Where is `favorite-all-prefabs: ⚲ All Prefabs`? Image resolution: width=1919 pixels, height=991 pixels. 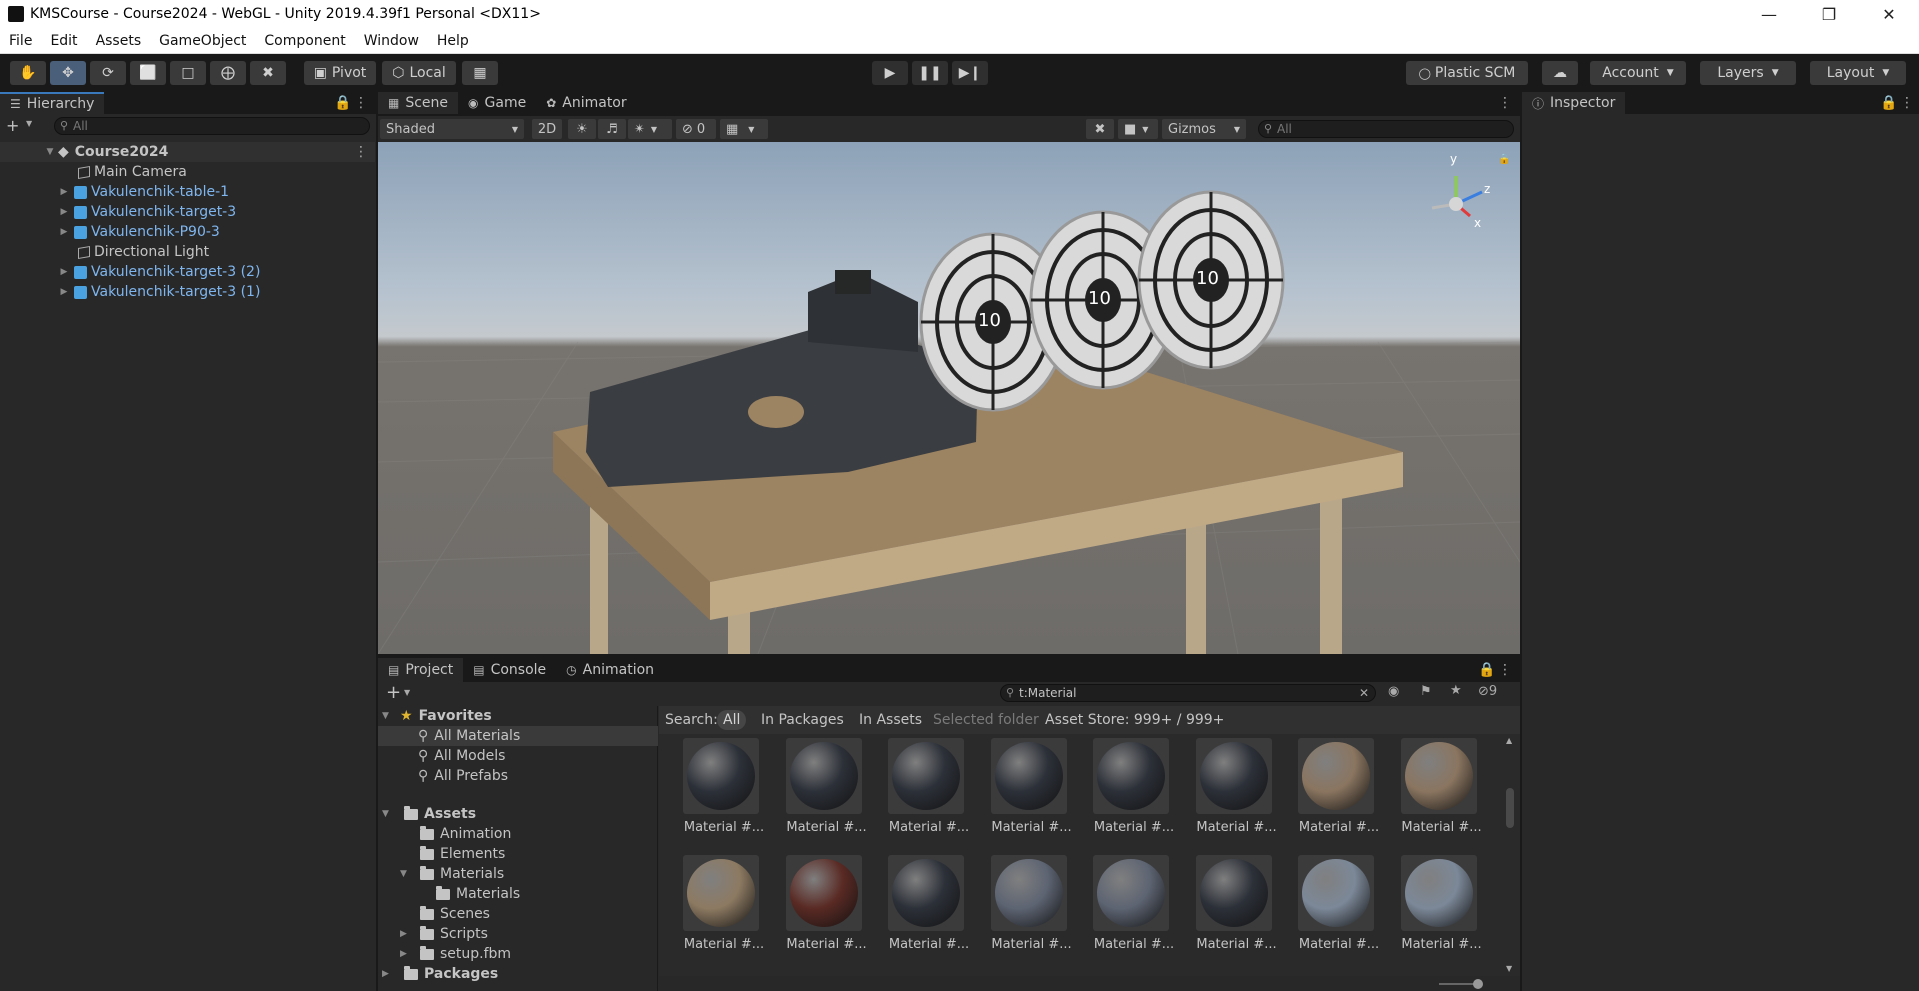 favorite-all-prefabs: ⚲ All Prefabs is located at coordinates (463, 776).